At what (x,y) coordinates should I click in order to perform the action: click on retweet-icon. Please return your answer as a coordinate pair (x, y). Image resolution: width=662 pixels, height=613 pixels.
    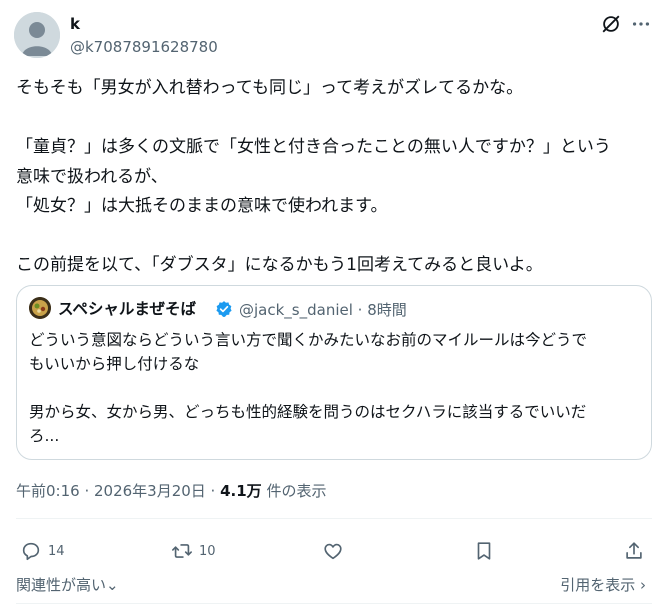
    Looking at the image, I should click on (182, 551).